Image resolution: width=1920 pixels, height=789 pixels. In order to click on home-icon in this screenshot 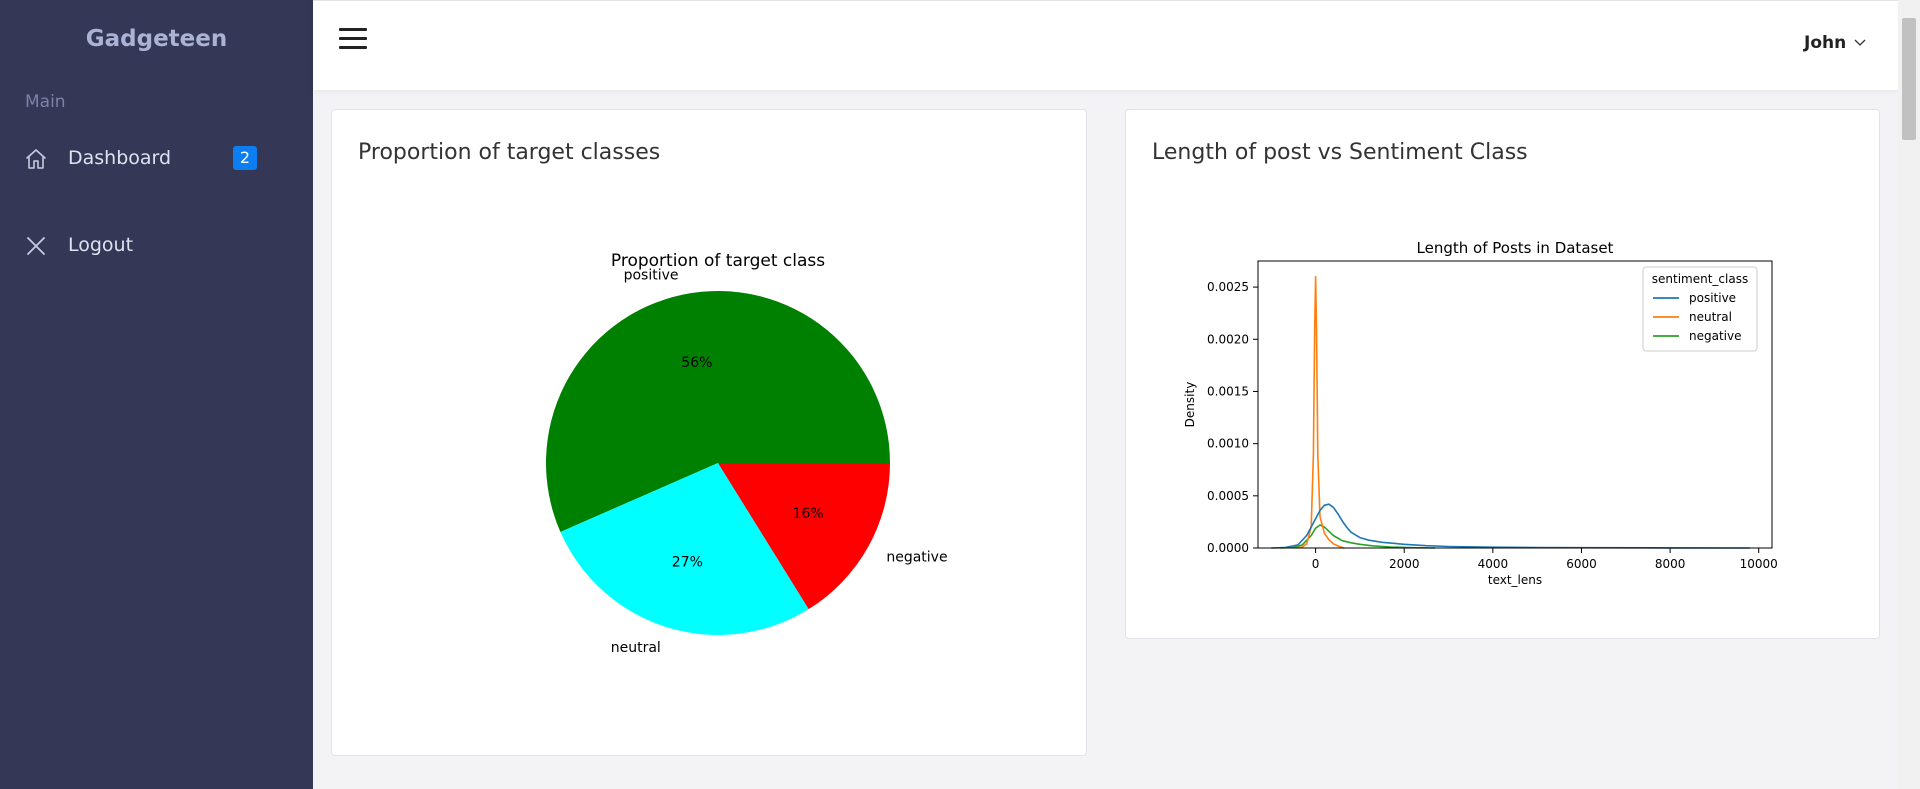, I will do `click(36, 159)`.